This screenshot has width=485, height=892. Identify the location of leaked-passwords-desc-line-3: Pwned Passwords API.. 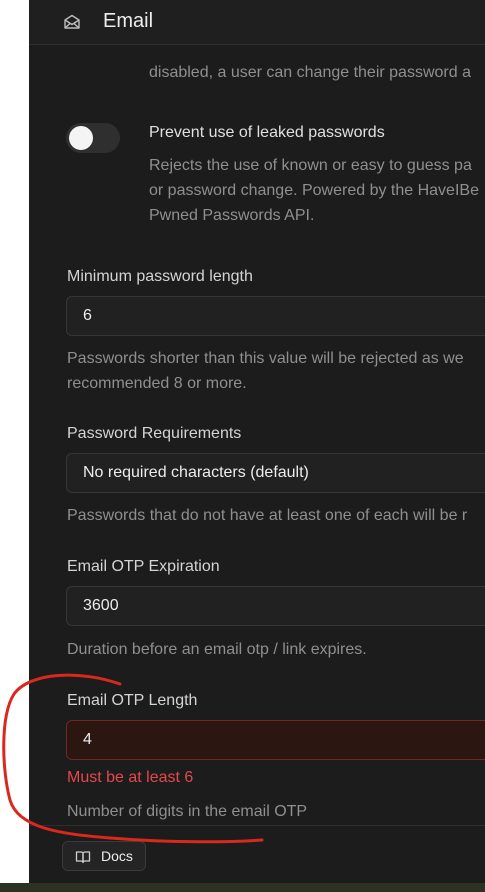
(232, 215).